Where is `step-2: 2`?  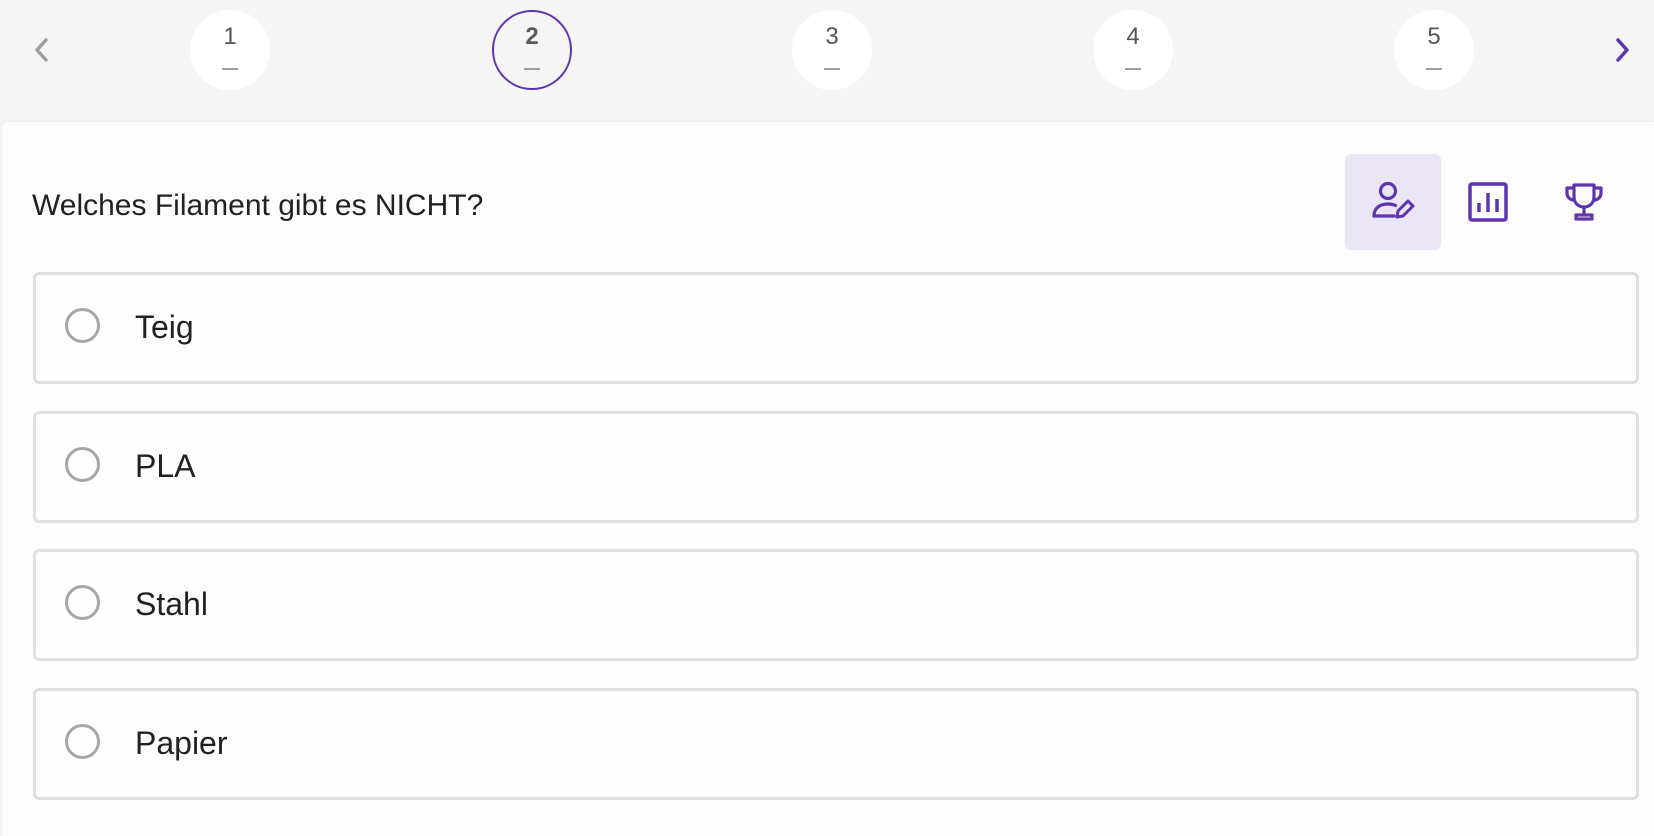 step-2: 2 is located at coordinates (532, 50).